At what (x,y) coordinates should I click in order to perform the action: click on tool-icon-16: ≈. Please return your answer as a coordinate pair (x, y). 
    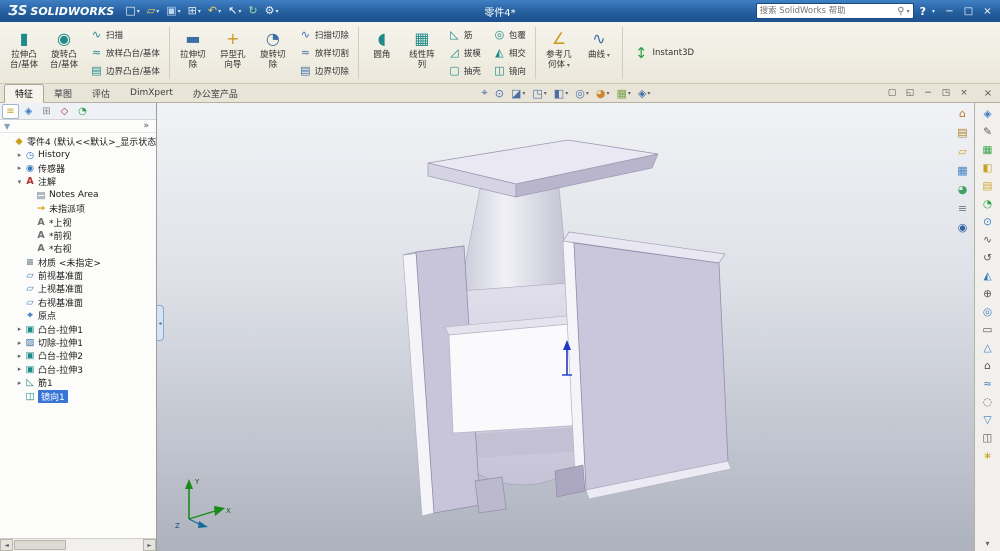
    Looking at the image, I should click on (988, 383).